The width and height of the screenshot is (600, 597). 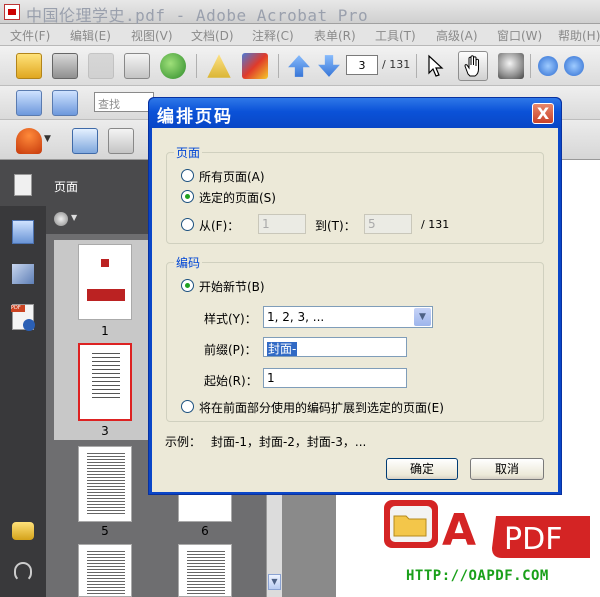 What do you see at coordinates (105, 331) in the screenshot?
I see `thumbnail-label-1: 1` at bounding box center [105, 331].